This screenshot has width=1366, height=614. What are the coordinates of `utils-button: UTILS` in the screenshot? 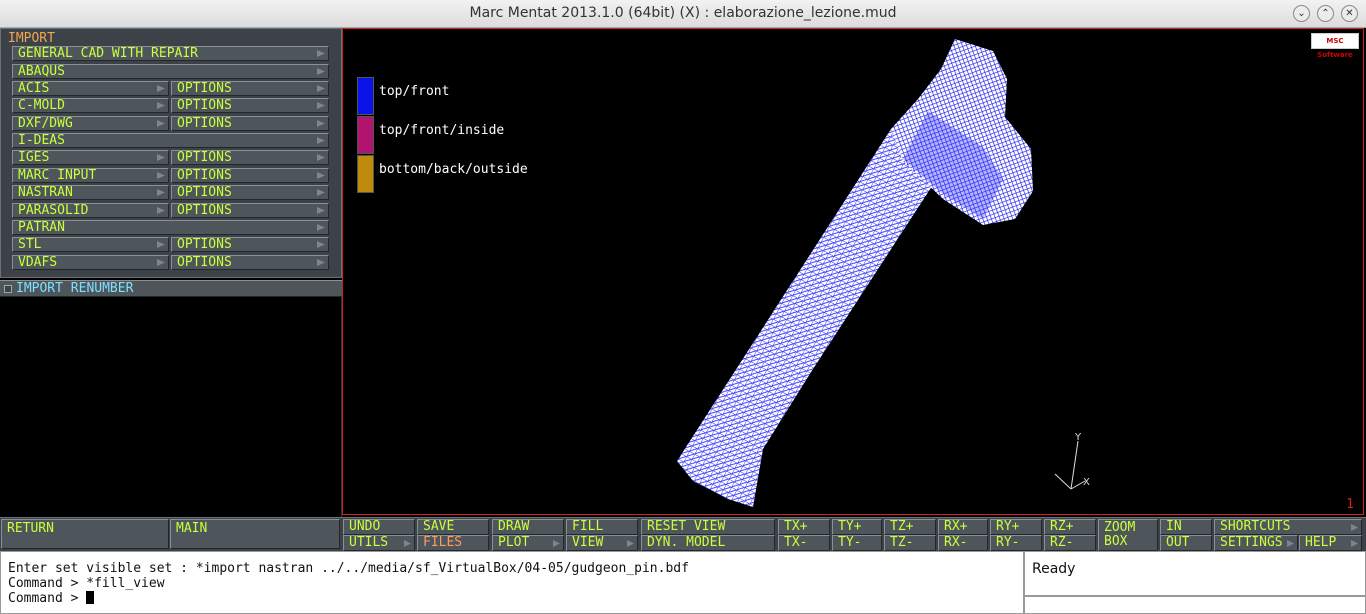 It's located at (379, 543).